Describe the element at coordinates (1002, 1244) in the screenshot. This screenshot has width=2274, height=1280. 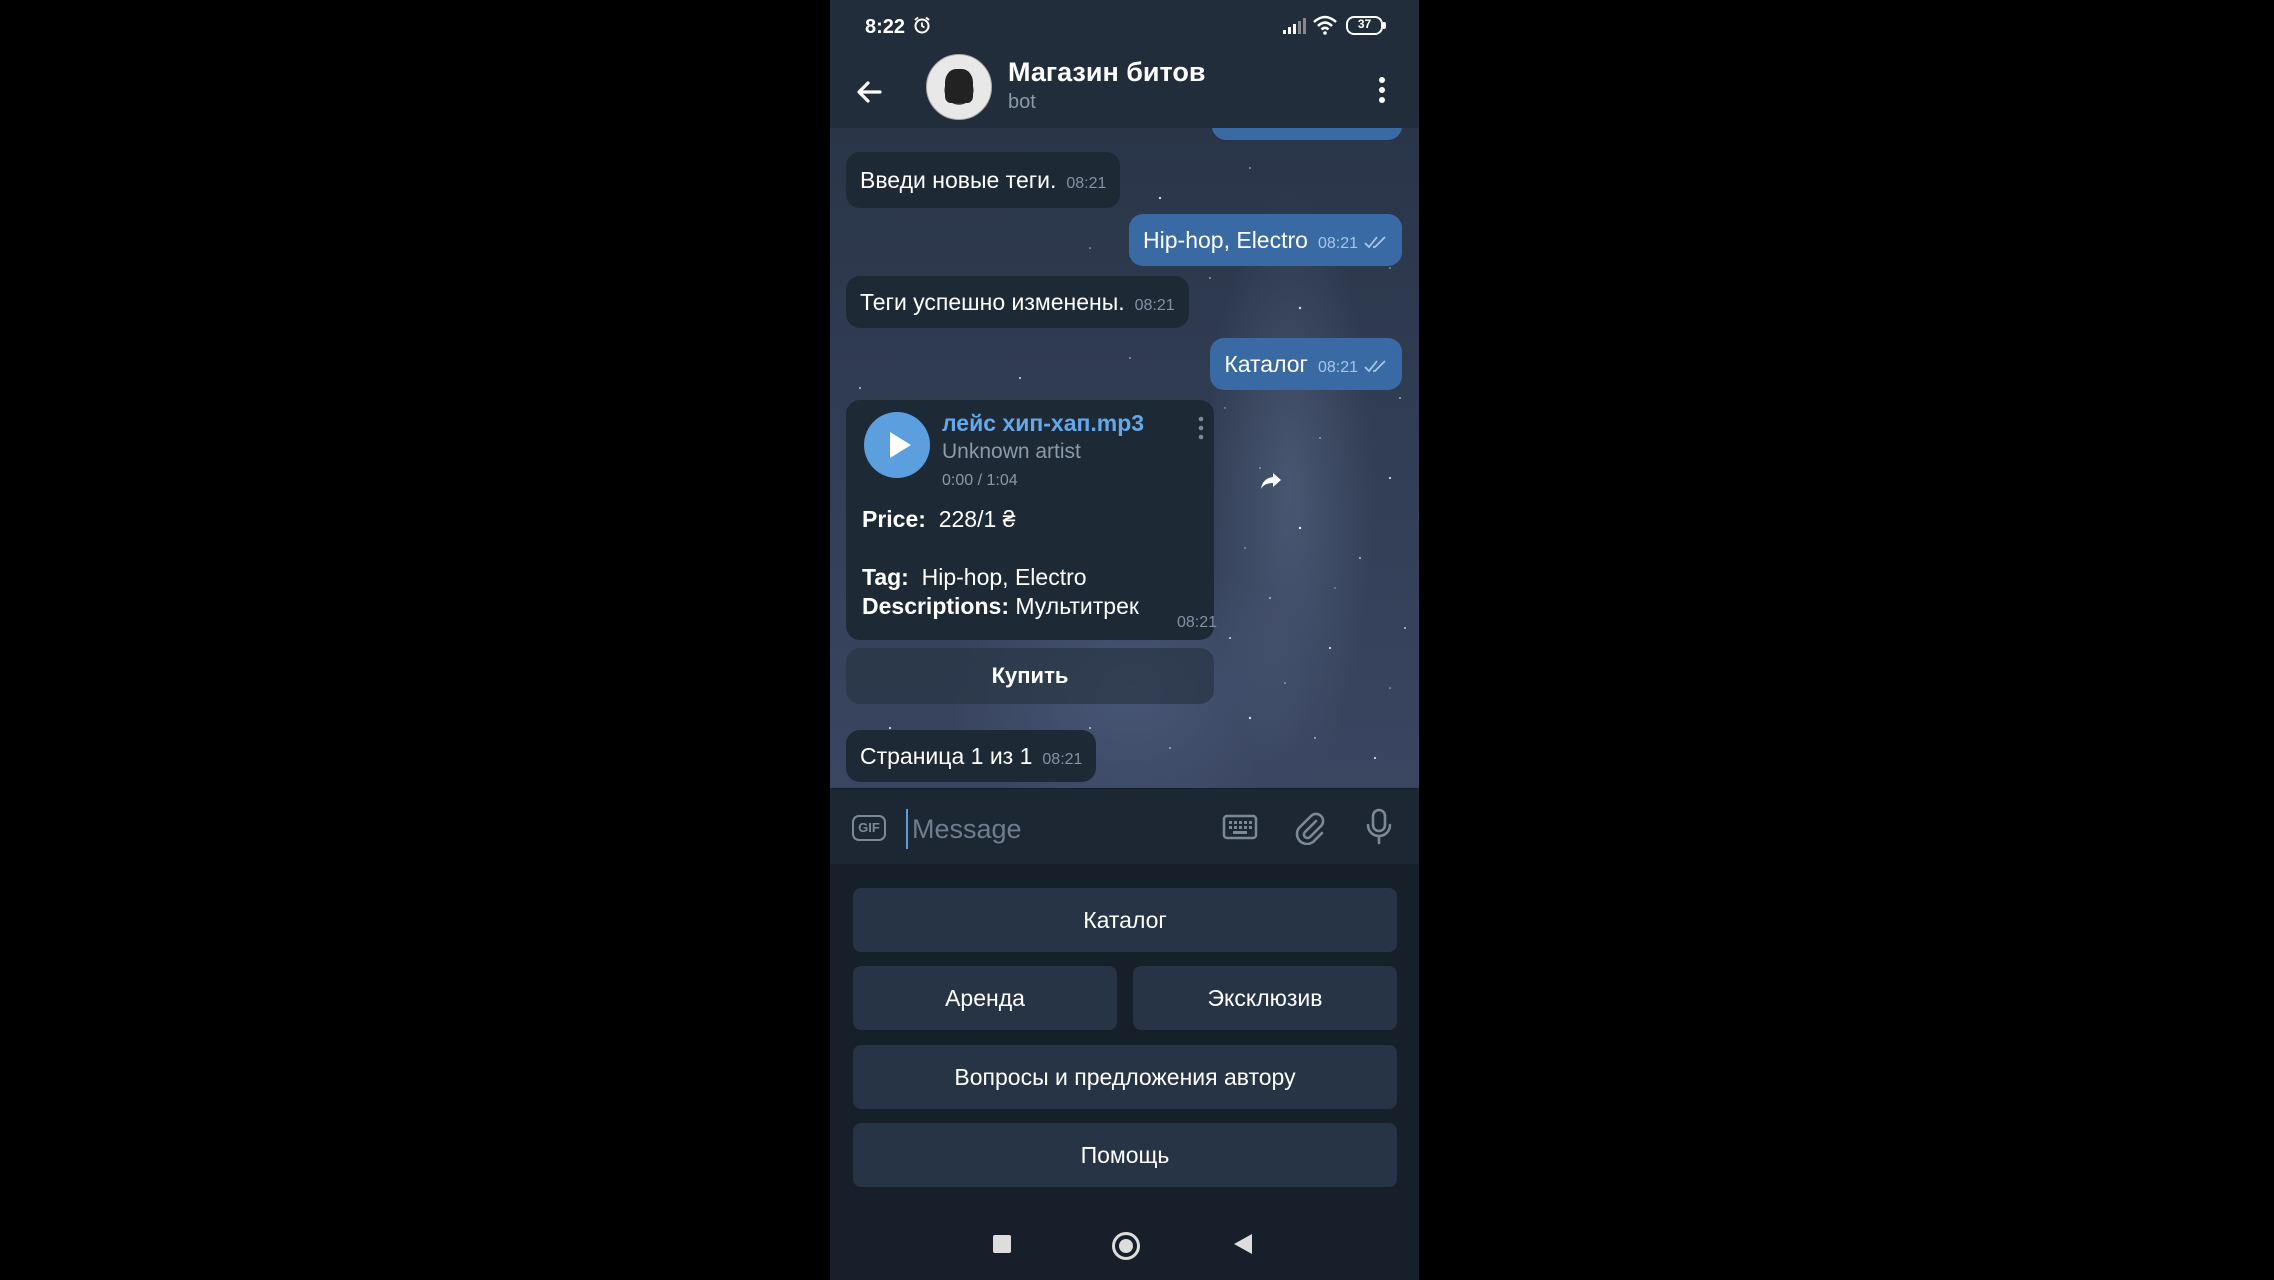
I see `recent-apps-icon` at that location.